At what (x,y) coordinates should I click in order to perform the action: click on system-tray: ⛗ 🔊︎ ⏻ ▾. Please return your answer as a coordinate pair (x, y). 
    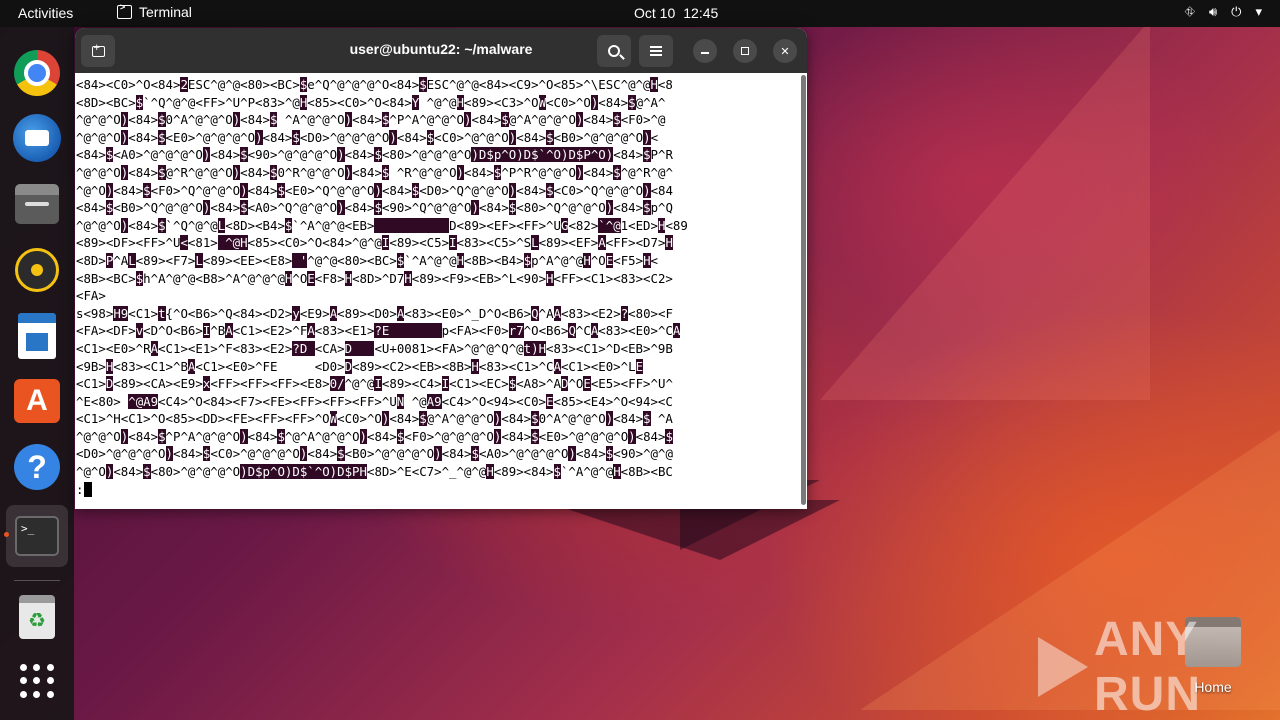
    Looking at the image, I should click on (1223, 12).